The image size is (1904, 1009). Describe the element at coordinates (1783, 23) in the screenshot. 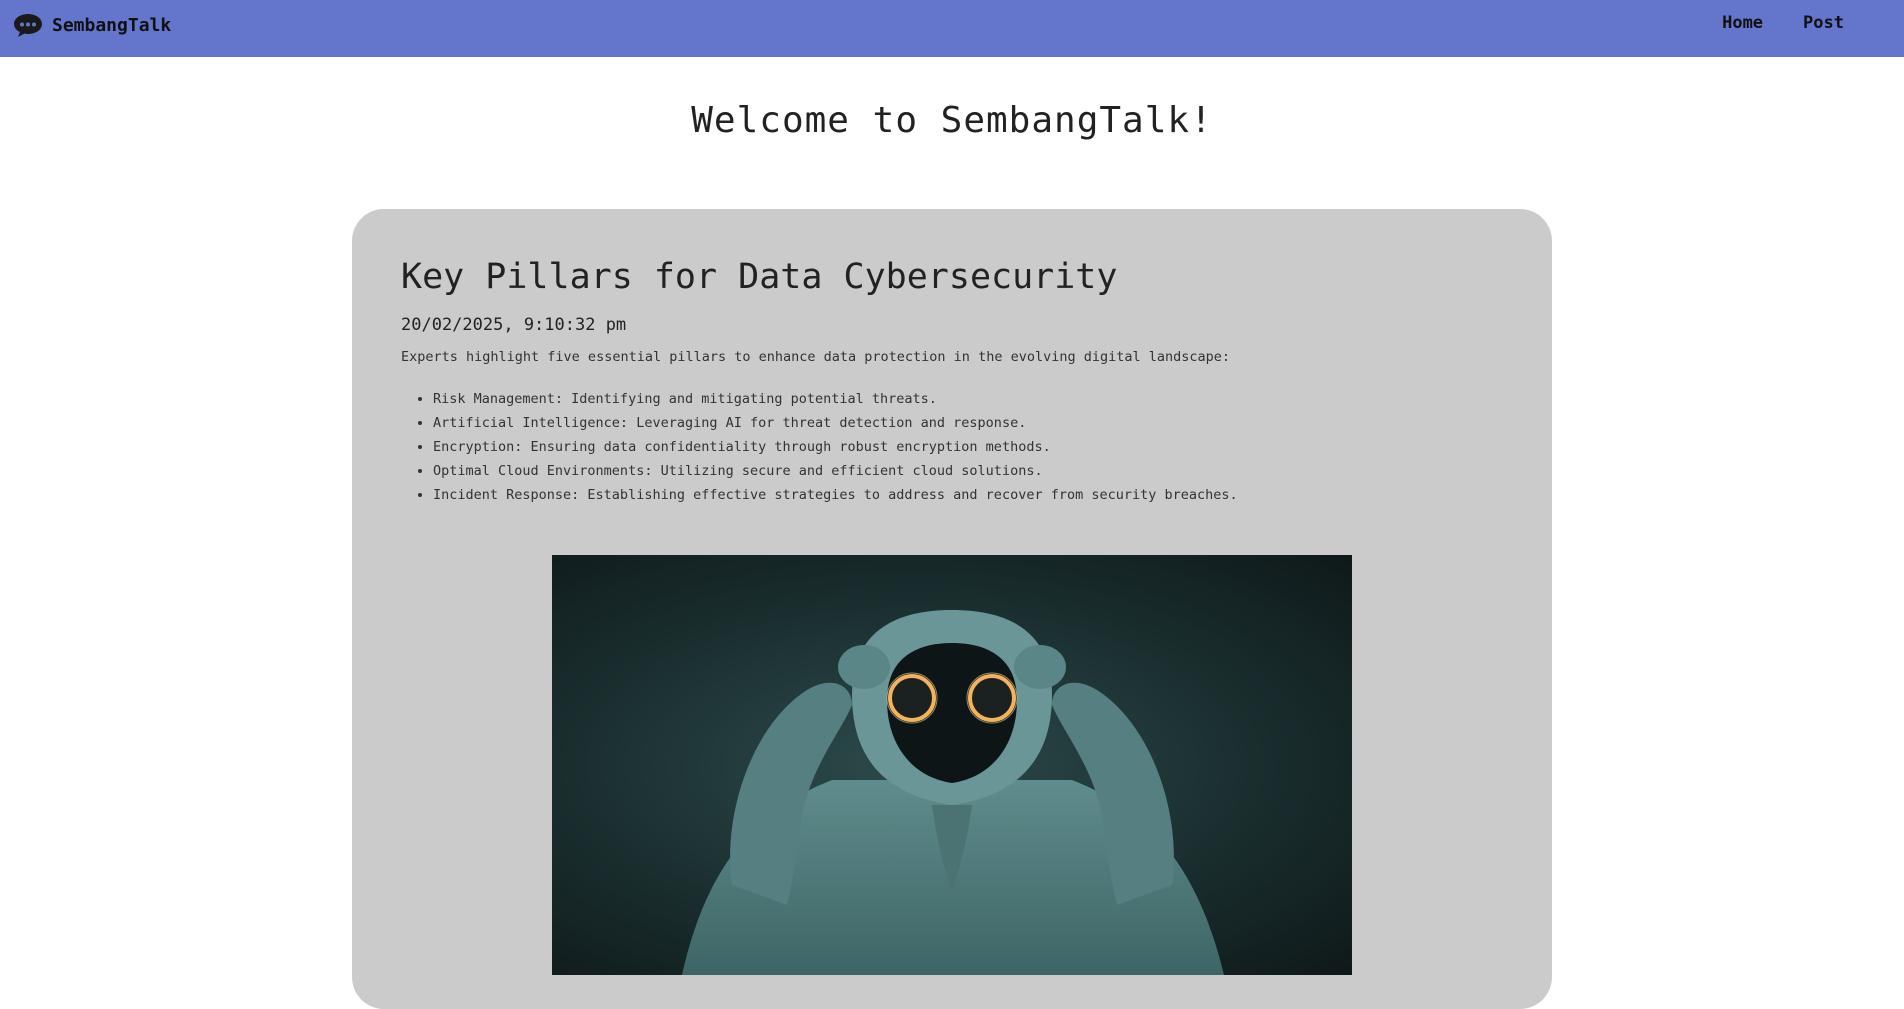

I see `nav-links: Home Post` at that location.